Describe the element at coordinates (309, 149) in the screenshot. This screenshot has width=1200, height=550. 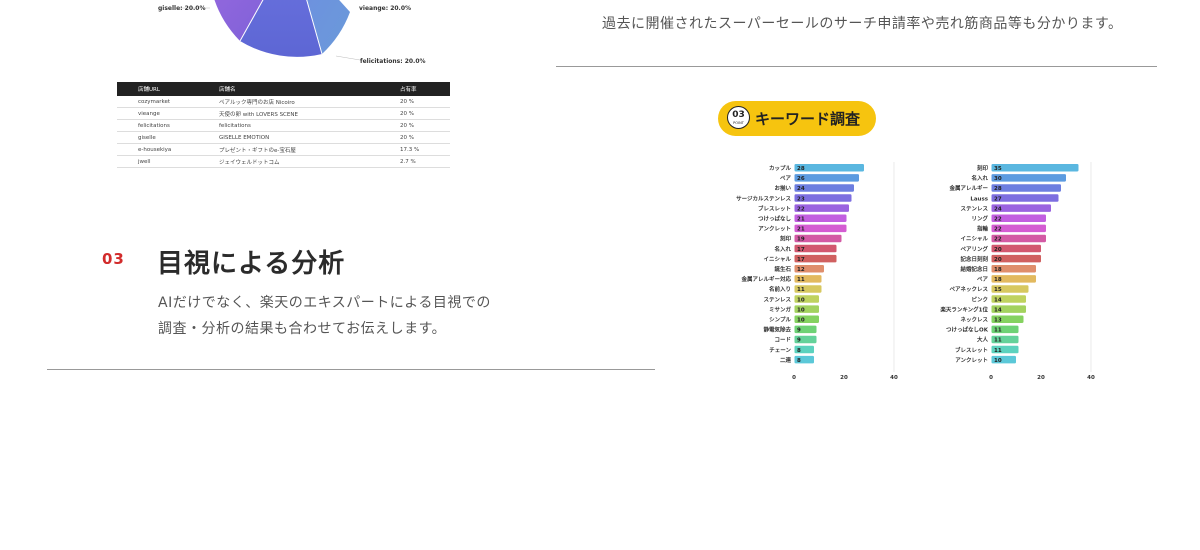
I see `table-cell-shop: プレゼント・ギフトのe-宝石屋` at that location.